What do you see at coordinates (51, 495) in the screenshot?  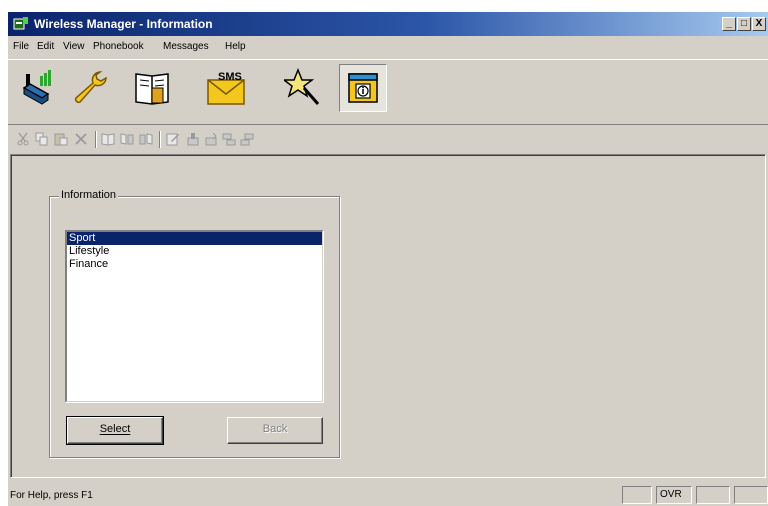 I see `status-help-text: For Help, press F1` at bounding box center [51, 495].